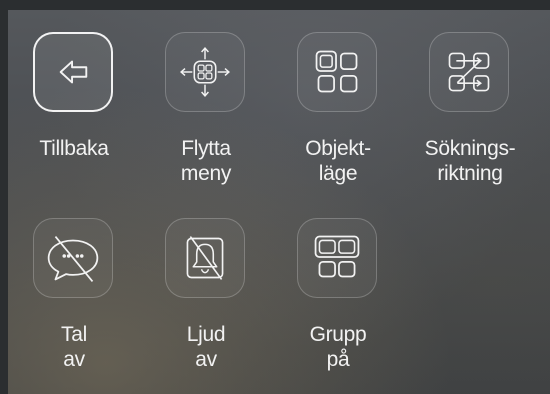  Describe the element at coordinates (74, 359) in the screenshot. I see `speech-off-label-line-2: av` at that location.